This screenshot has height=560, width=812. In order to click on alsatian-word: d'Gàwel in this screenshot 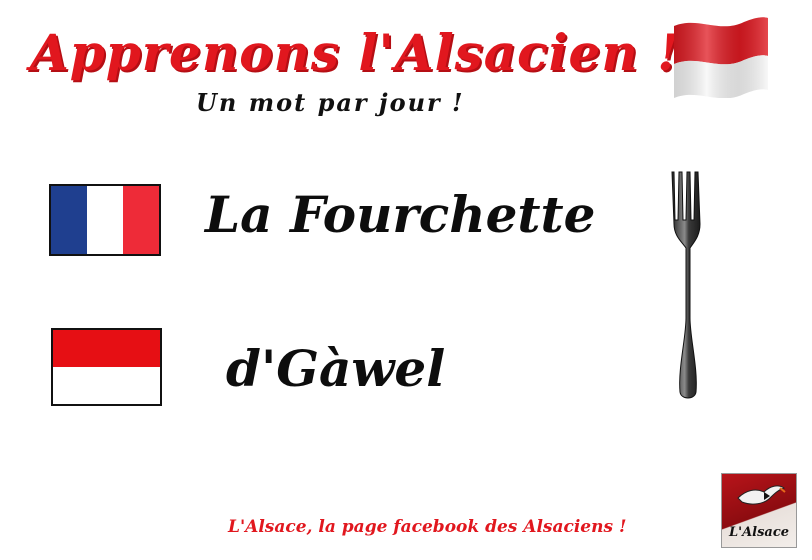, I will do `click(336, 368)`.